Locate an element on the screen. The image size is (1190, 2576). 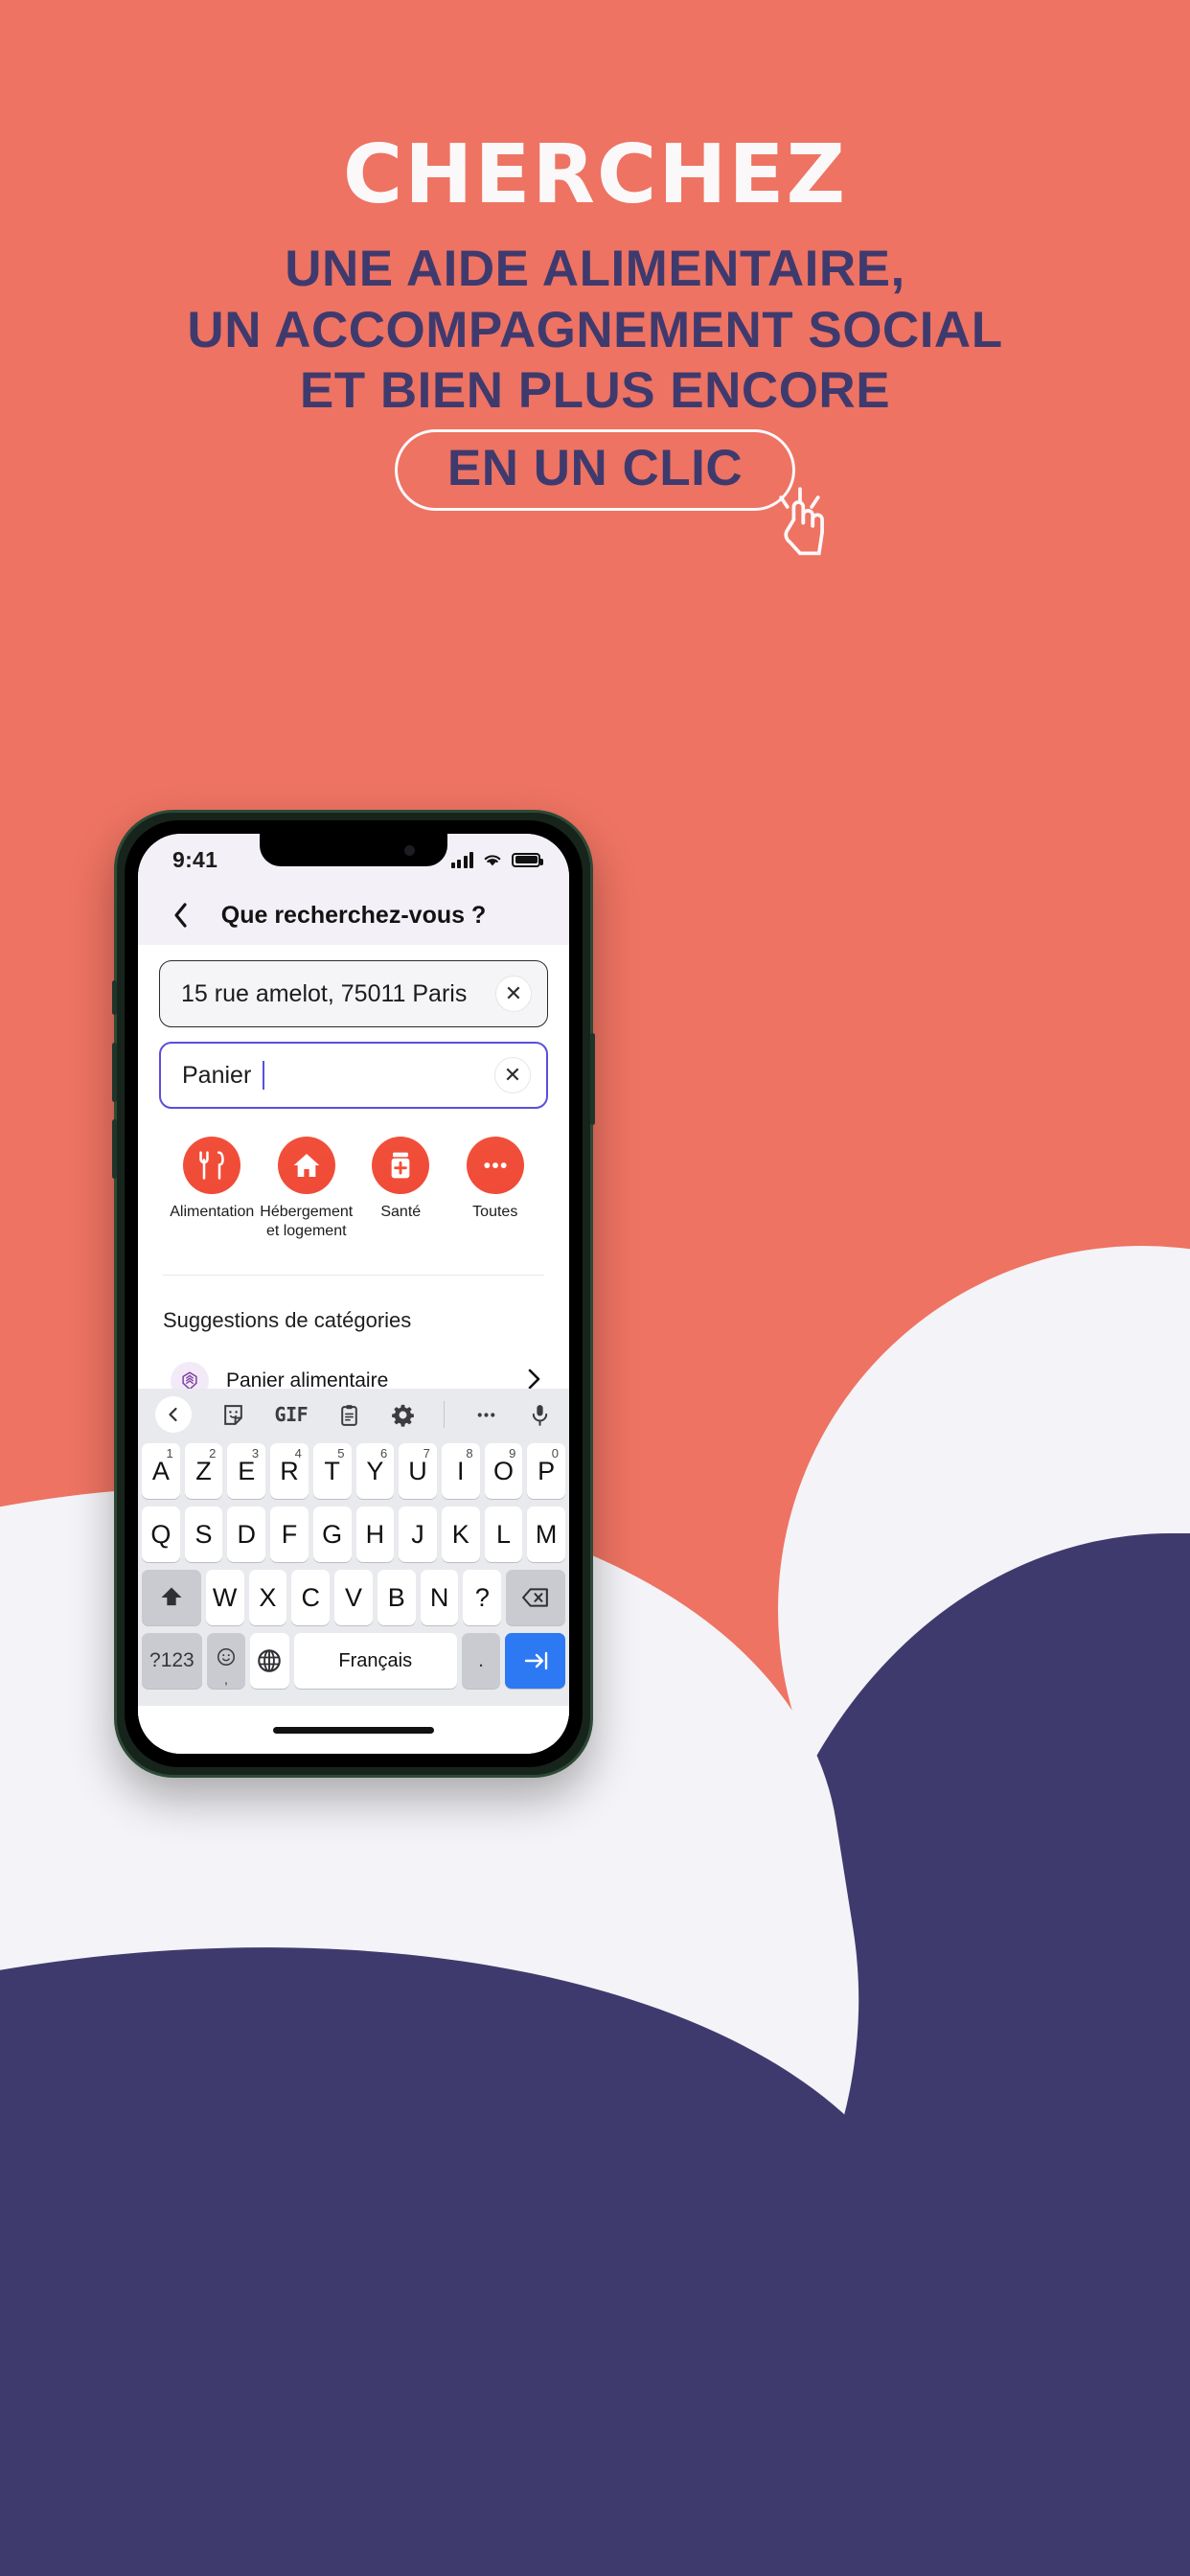
key-U: 7U is located at coordinates (418, 1471).